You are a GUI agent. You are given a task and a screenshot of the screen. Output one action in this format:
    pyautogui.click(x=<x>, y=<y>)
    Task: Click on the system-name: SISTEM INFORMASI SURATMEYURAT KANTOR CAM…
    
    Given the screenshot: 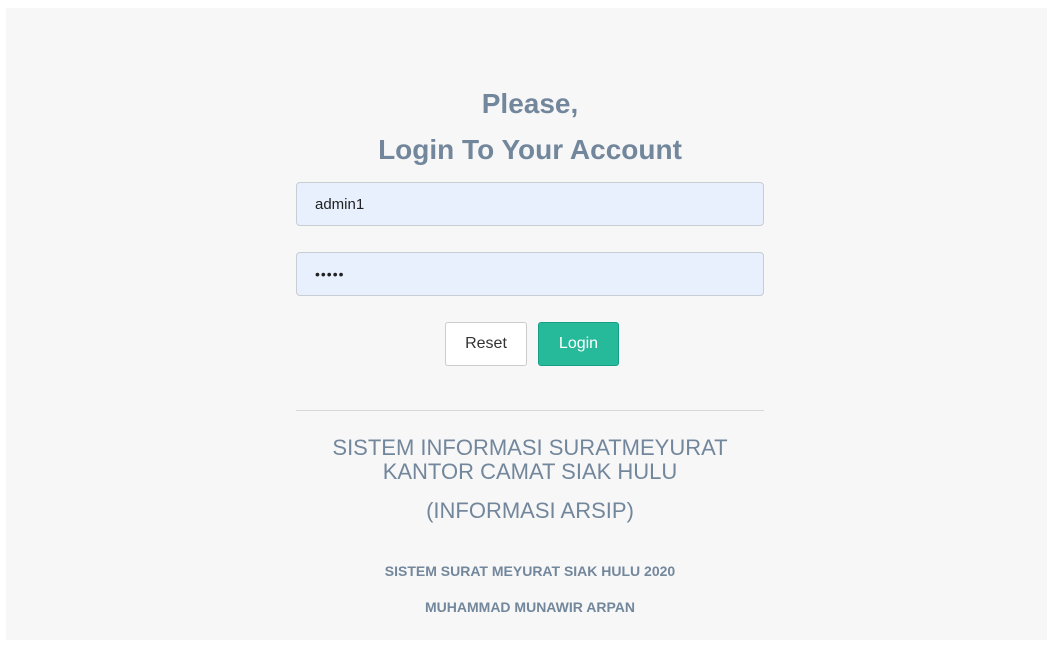 What is the action you would take?
    pyautogui.click(x=530, y=460)
    